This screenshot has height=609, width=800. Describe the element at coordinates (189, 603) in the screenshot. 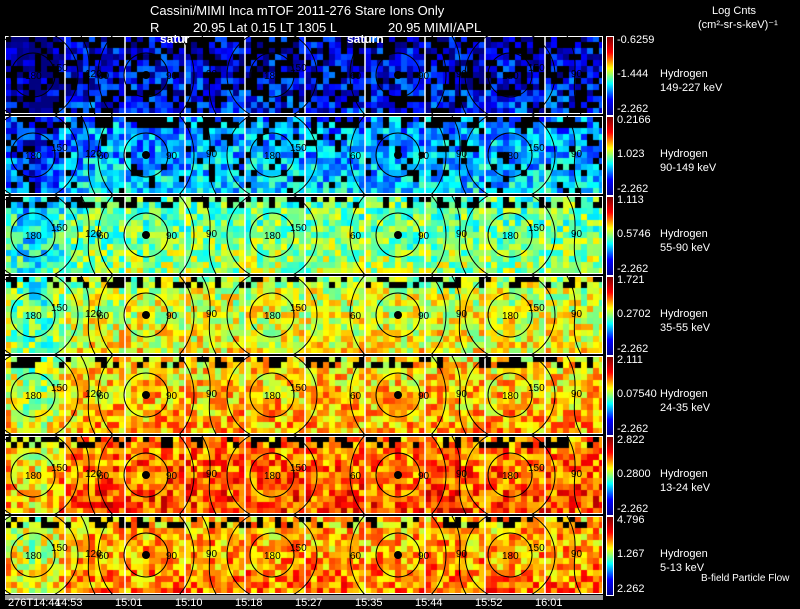

I see `x-tick-label: 15:10` at that location.